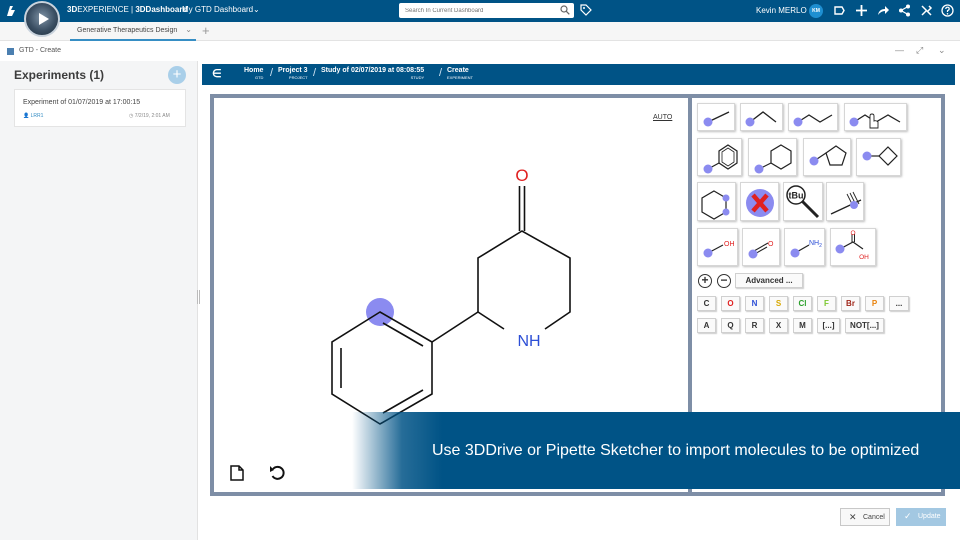  Describe the element at coordinates (372, 73) in the screenshot. I see `breadcrumb-study: Study of 02/07/2019 at 08:08:55 STUDY` at that location.